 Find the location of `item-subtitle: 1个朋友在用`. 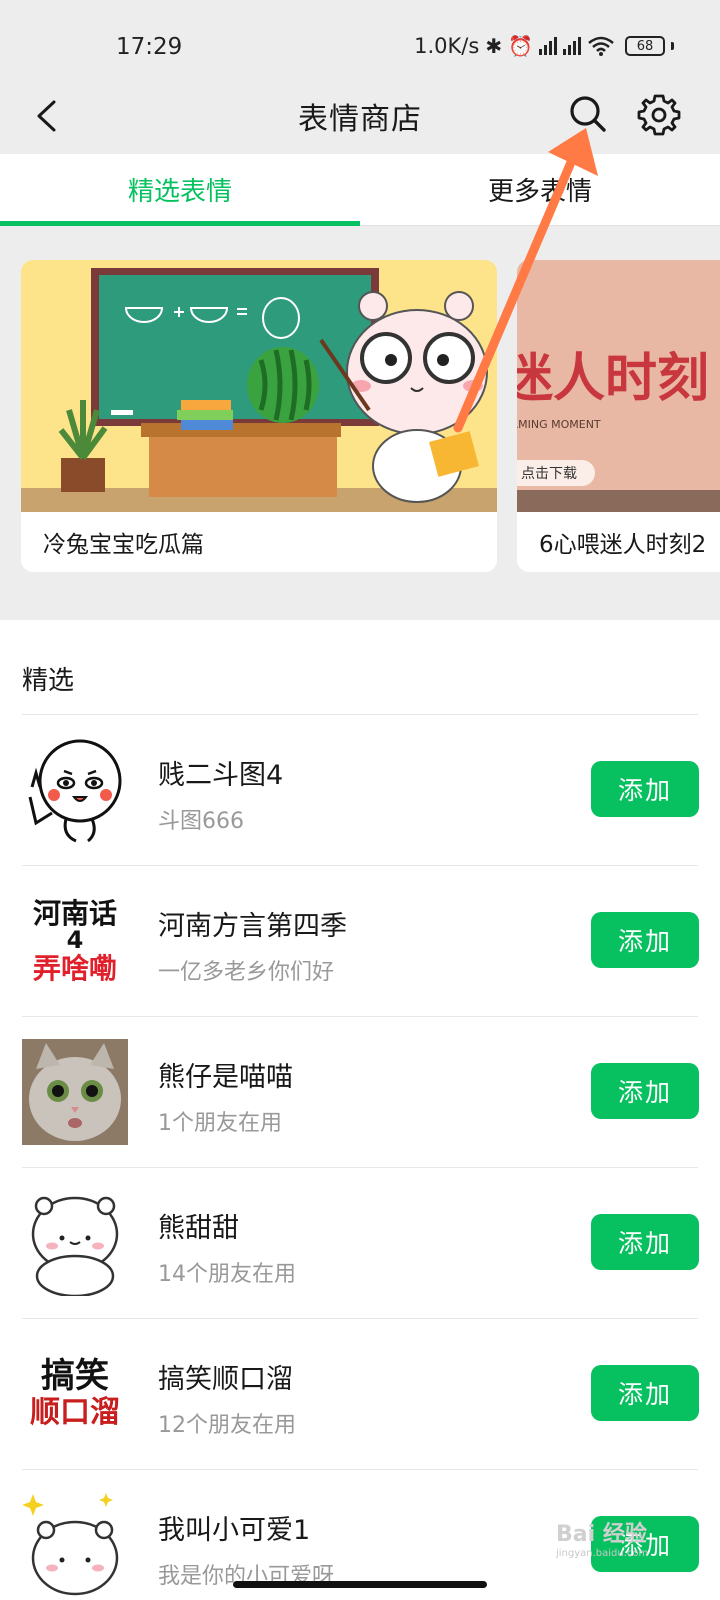

item-subtitle: 1个朋友在用 is located at coordinates (220, 1123).